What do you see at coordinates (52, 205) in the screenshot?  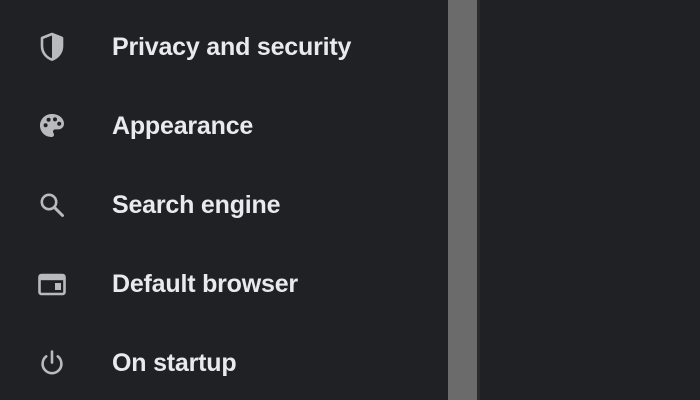 I see `search-icon` at bounding box center [52, 205].